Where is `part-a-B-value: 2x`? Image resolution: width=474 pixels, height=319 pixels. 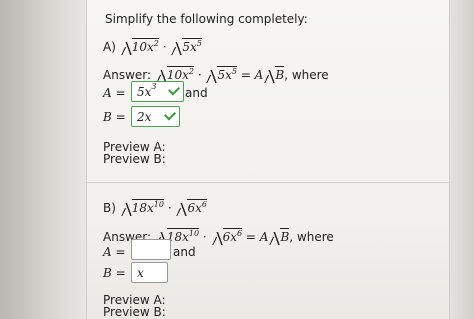
part-a-B-value: 2x is located at coordinates (144, 117).